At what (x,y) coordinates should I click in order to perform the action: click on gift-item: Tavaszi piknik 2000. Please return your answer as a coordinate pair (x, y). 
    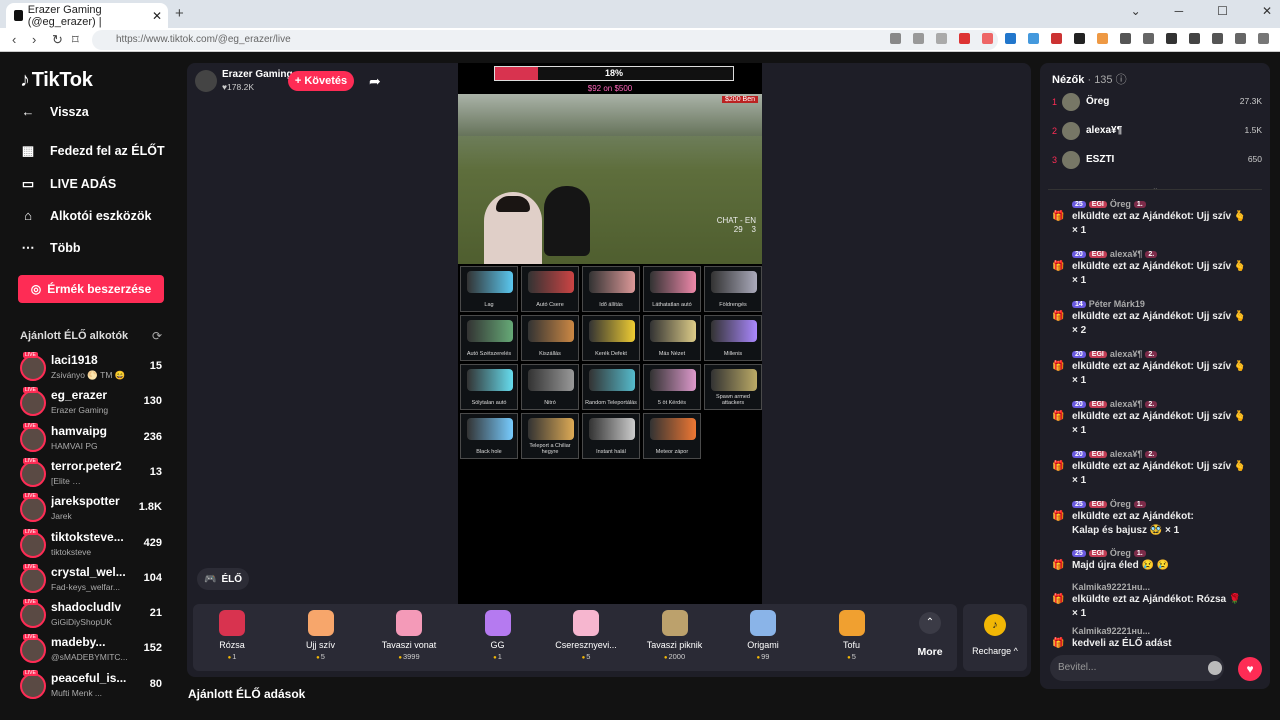
    Looking at the image, I should click on (675, 635).